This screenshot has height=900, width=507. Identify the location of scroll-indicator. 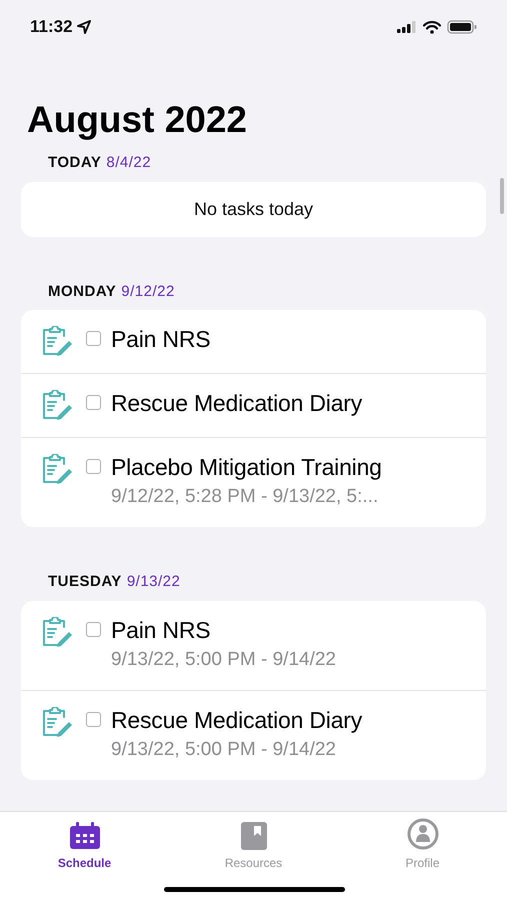
(502, 196).